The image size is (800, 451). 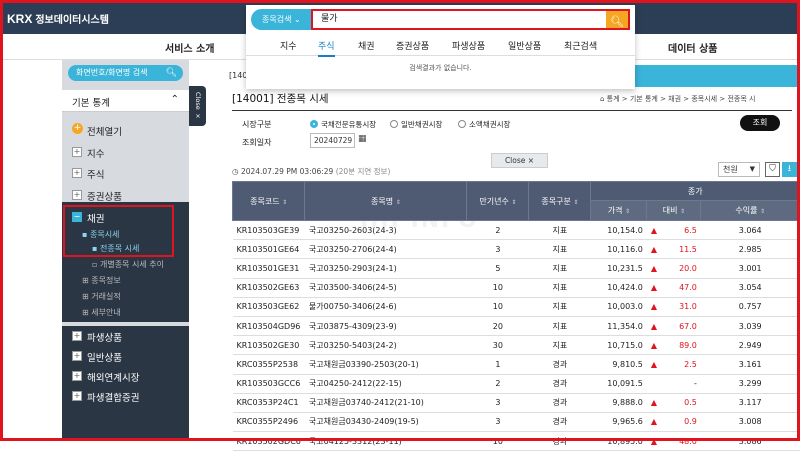 I want to click on cell-yield: 3.161, so click(x=750, y=364).